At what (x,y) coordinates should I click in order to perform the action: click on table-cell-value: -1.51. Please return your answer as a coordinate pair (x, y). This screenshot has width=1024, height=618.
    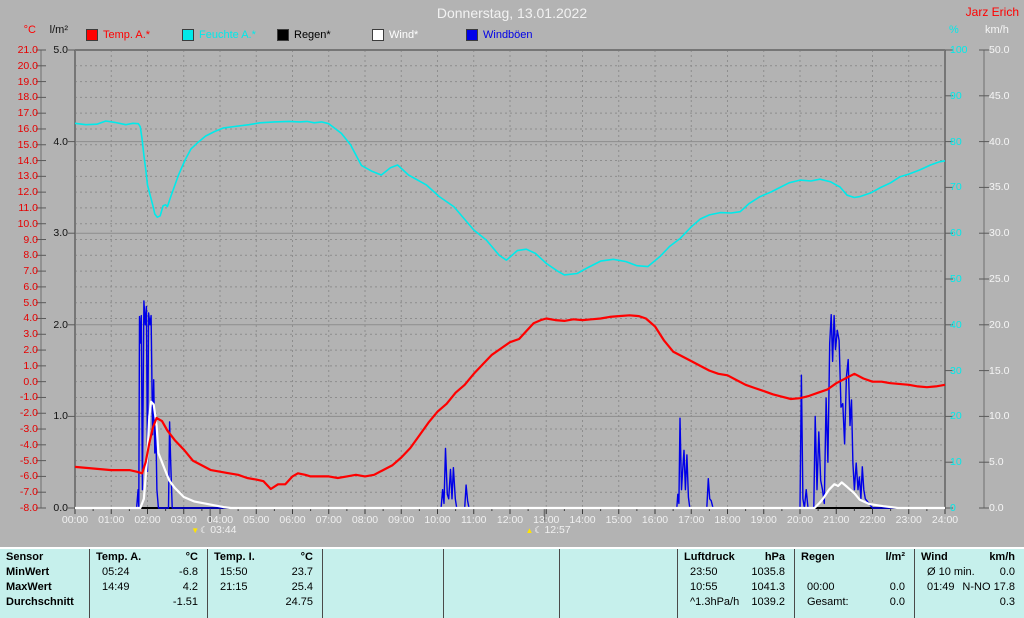
    Looking at the image, I should click on (185, 602).